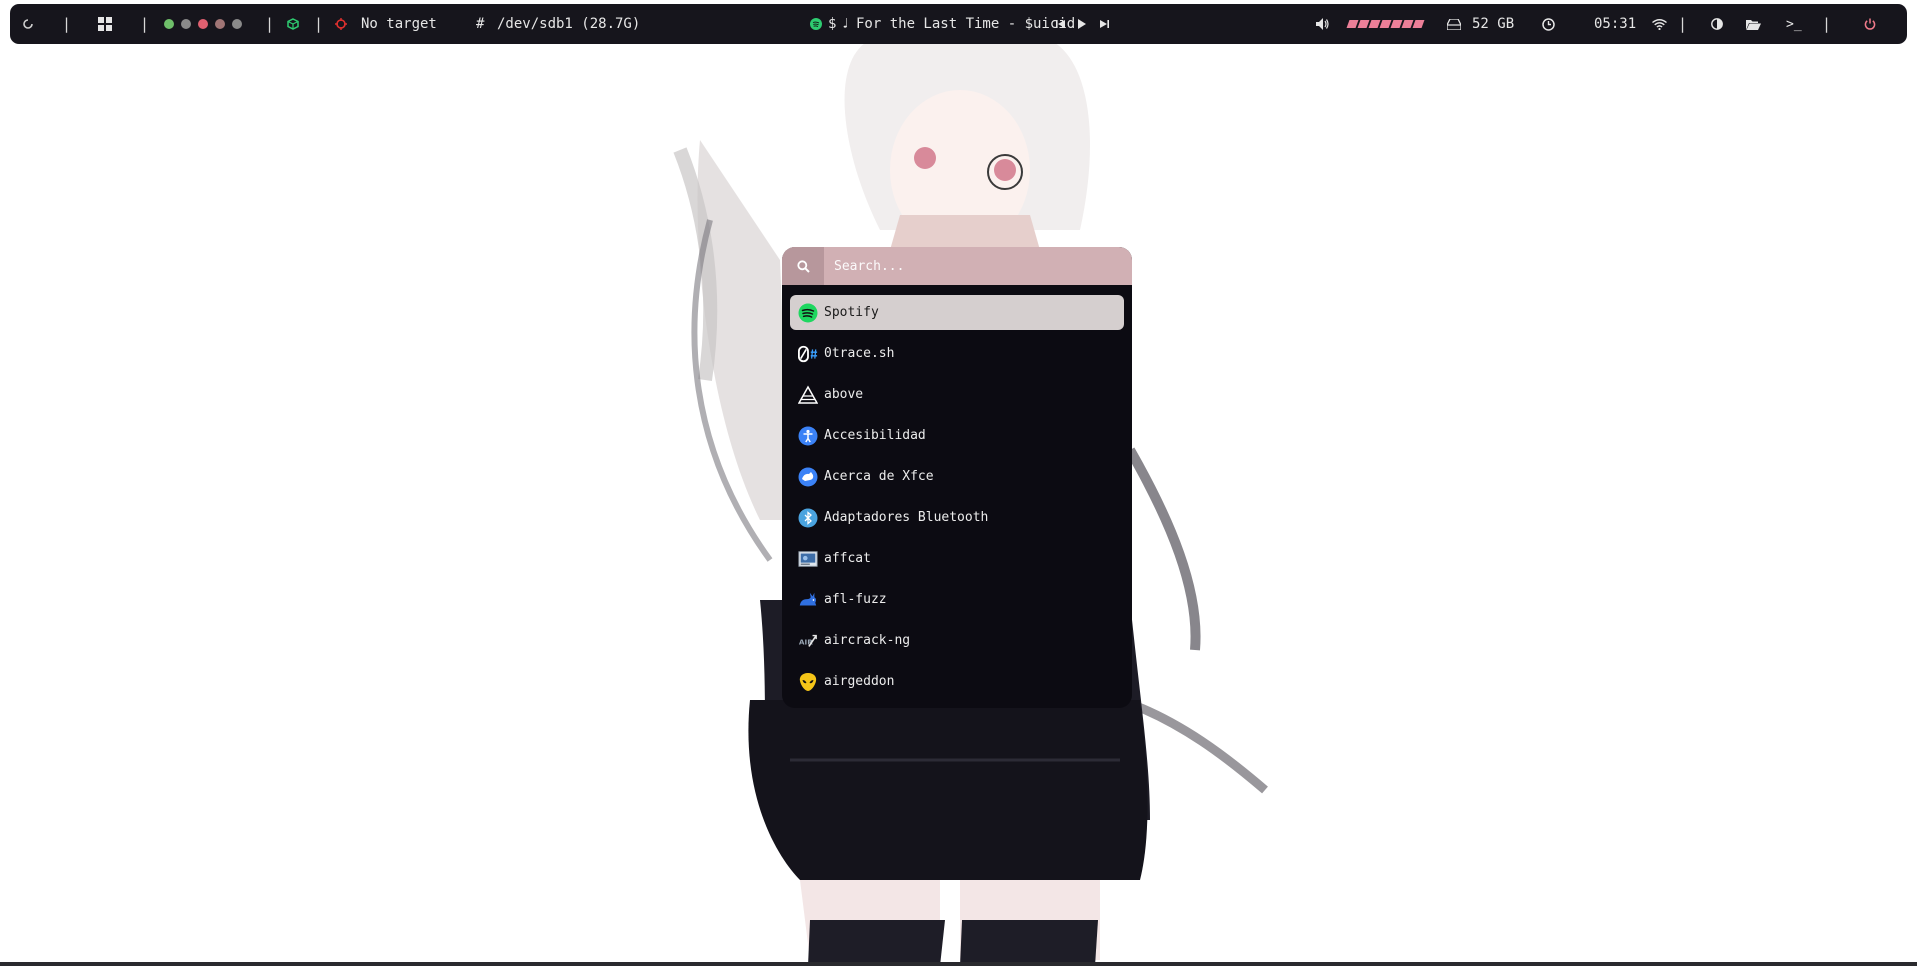 This screenshot has width=1917, height=966. Describe the element at coordinates (28, 24) in the screenshot. I see `launcher-menu-icon` at that location.